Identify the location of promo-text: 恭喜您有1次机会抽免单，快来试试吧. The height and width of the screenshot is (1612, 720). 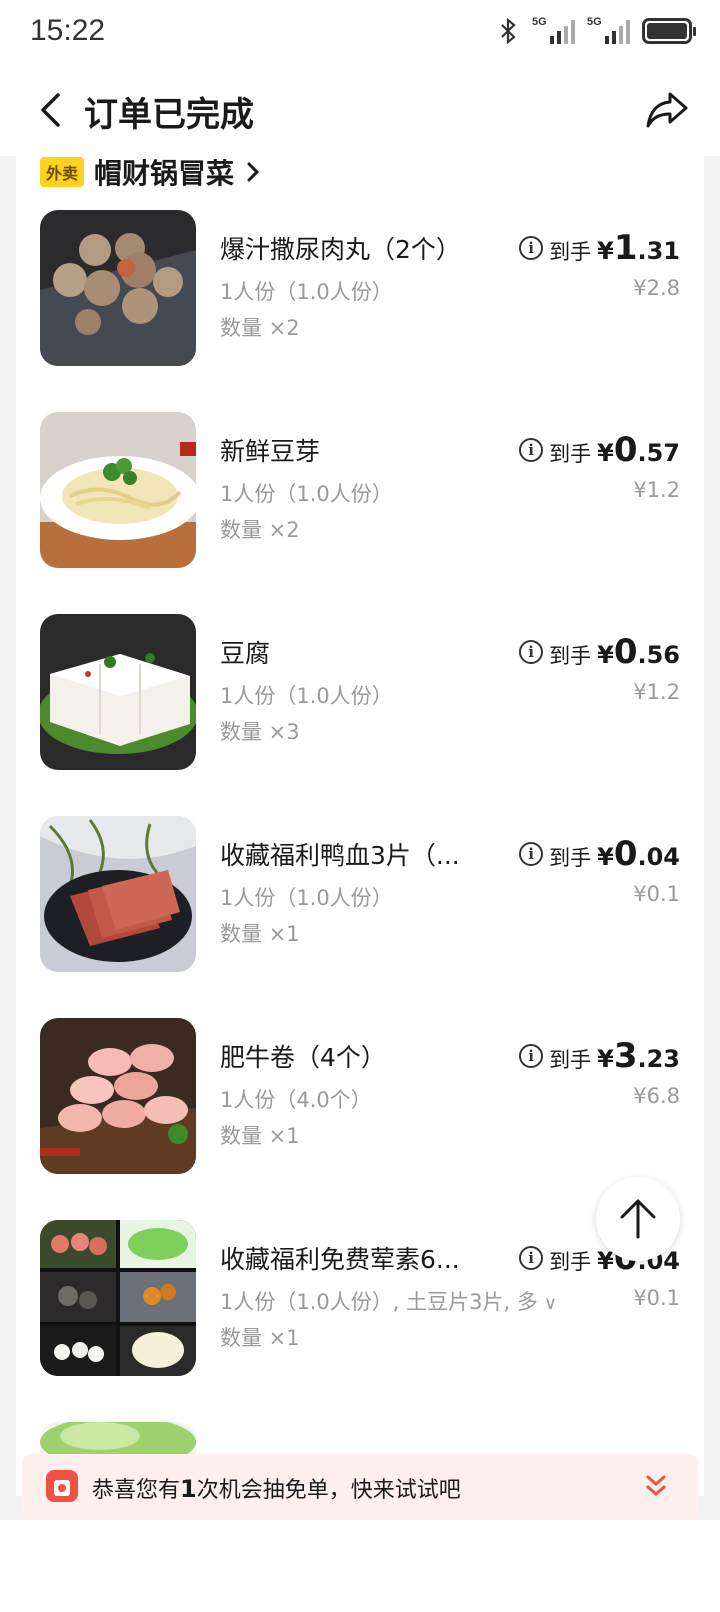
(276, 1489).